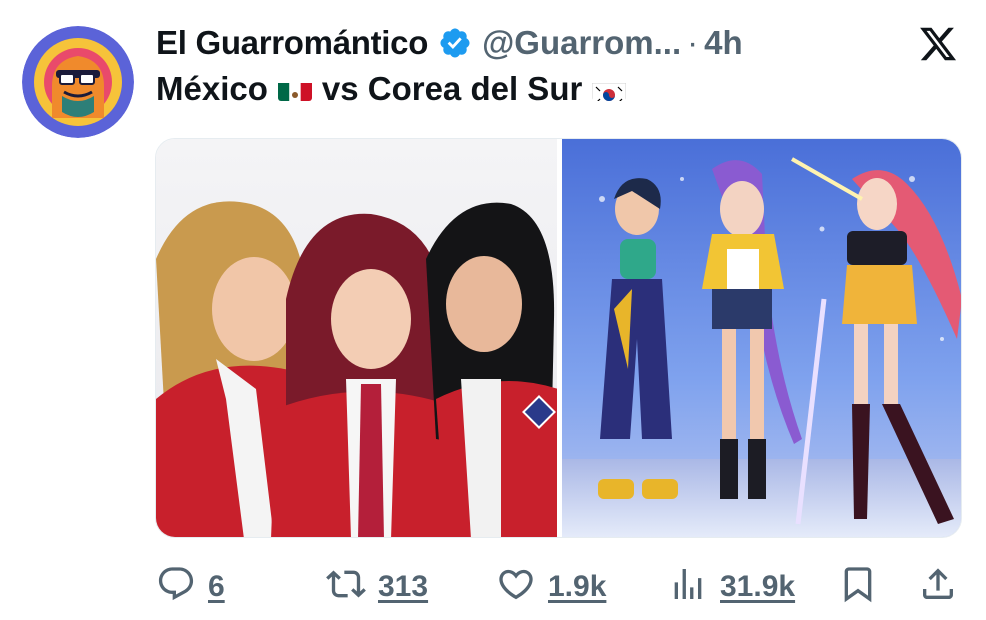  I want to click on retweet-count: 313, so click(403, 587).